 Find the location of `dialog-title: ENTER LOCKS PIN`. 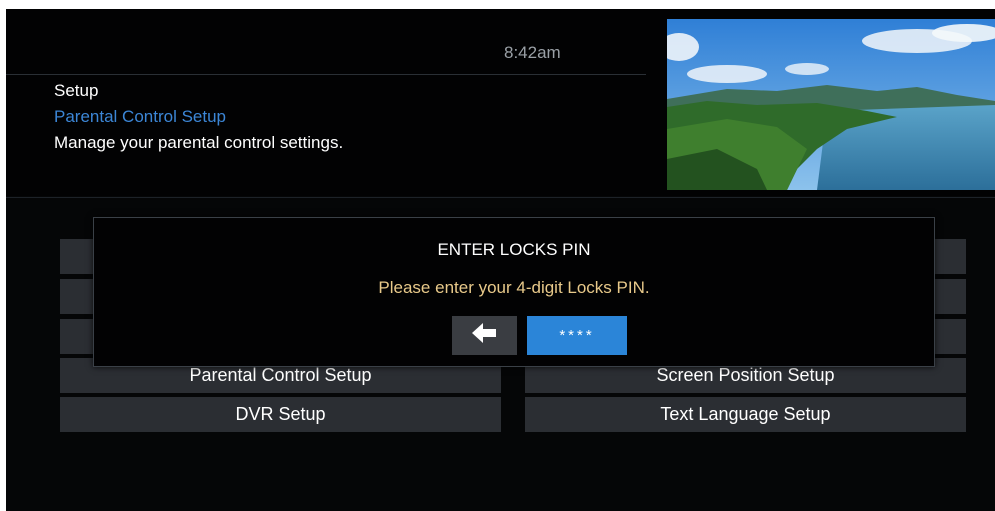

dialog-title: ENTER LOCKS PIN is located at coordinates (514, 249).